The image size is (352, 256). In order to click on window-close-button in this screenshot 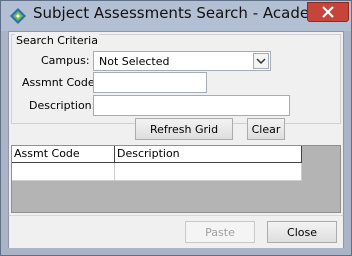, I will do `click(328, 12)`.